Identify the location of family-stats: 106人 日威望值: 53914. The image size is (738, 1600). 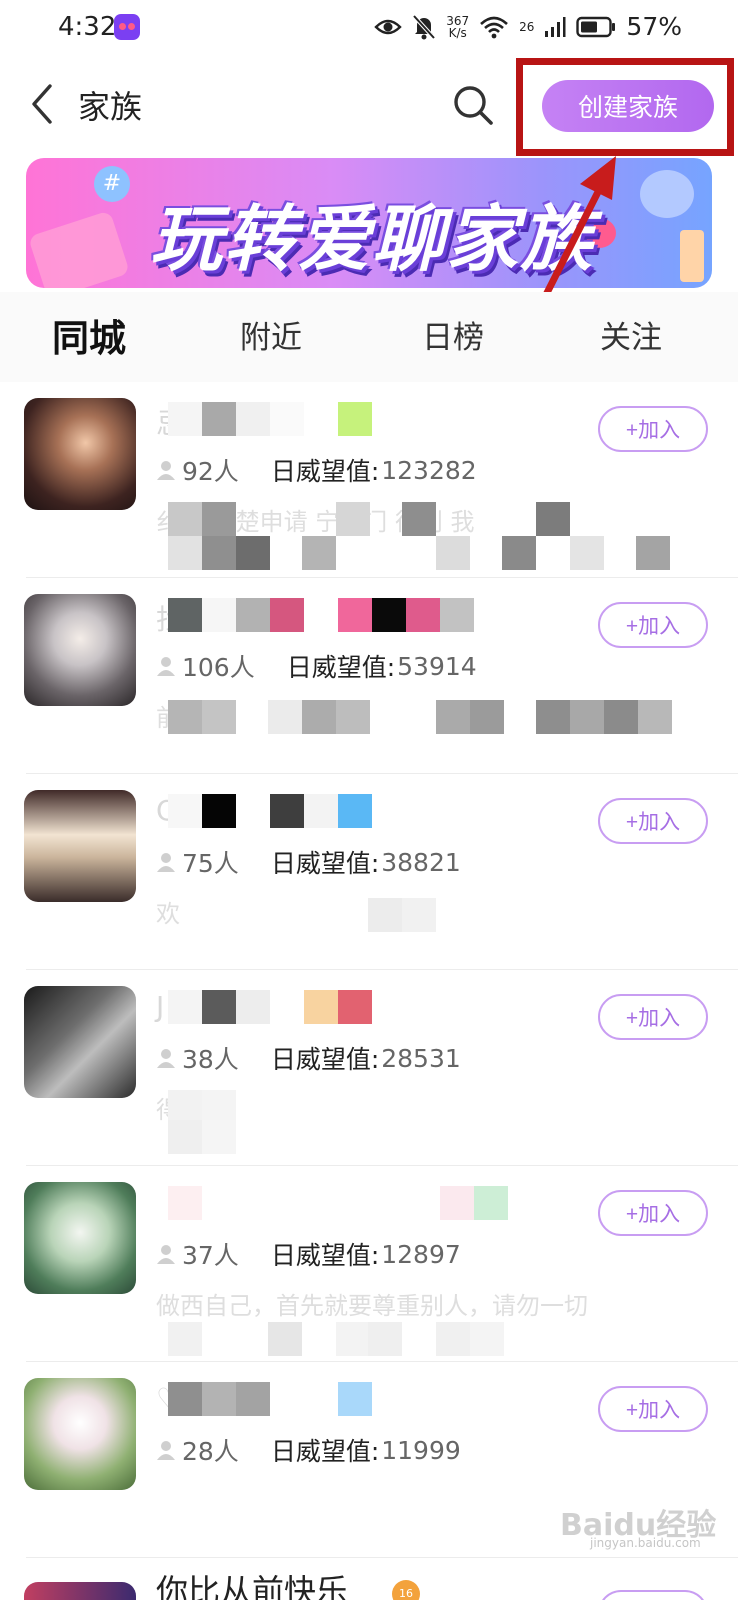
(316, 666).